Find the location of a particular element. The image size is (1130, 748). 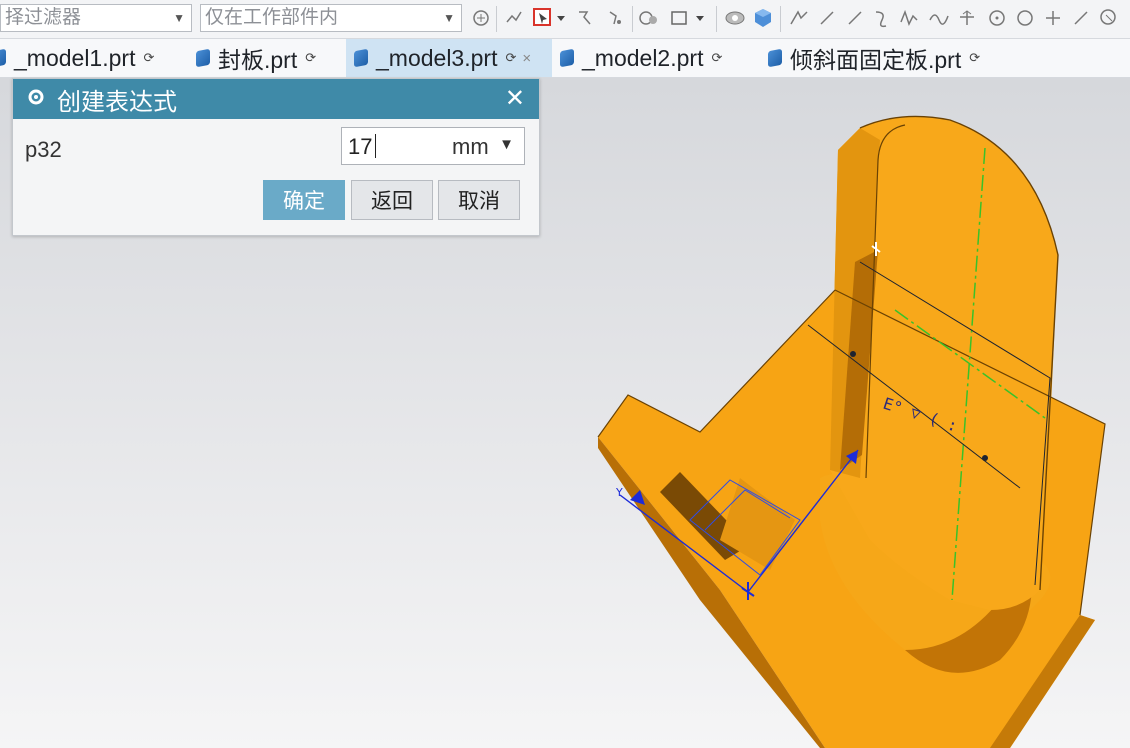

tab-model3: _model3.prt ⟳ × is located at coordinates (449, 58).